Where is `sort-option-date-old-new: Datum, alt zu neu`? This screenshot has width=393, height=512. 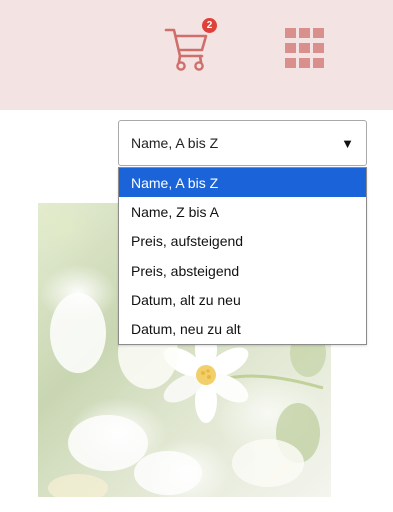 sort-option-date-old-new: Datum, alt zu neu is located at coordinates (242, 299).